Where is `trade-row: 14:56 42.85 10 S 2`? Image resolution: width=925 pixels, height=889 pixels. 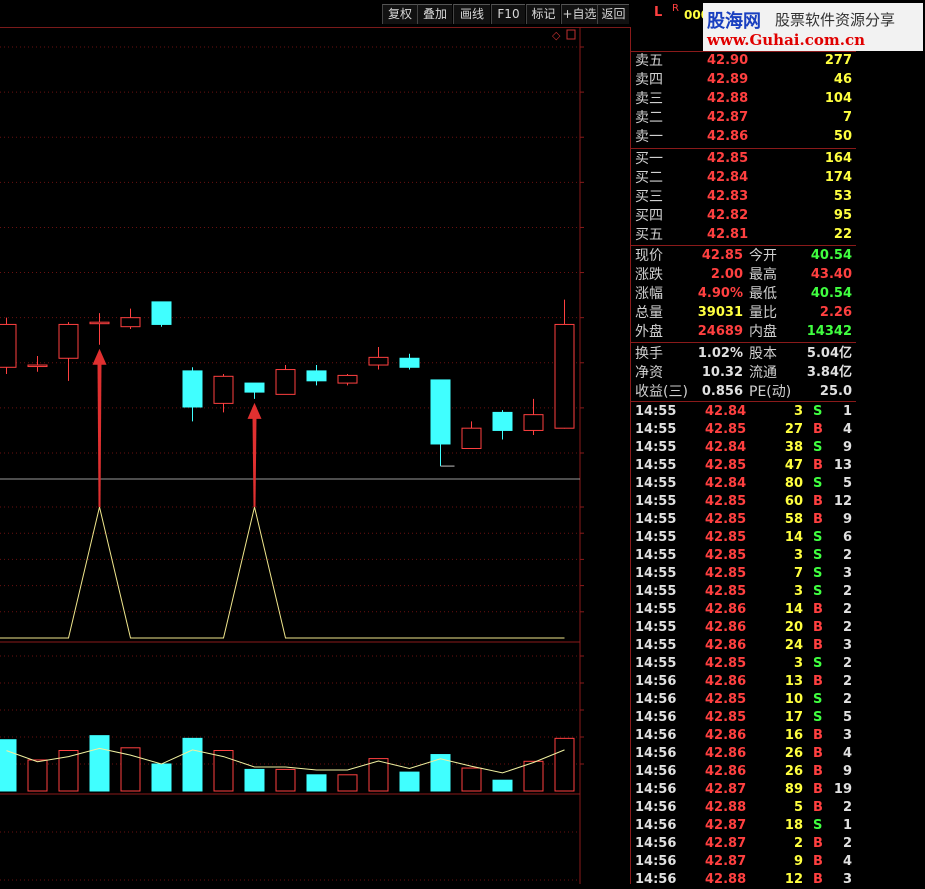 trade-row: 14:56 42.85 10 S 2 is located at coordinates (743, 700).